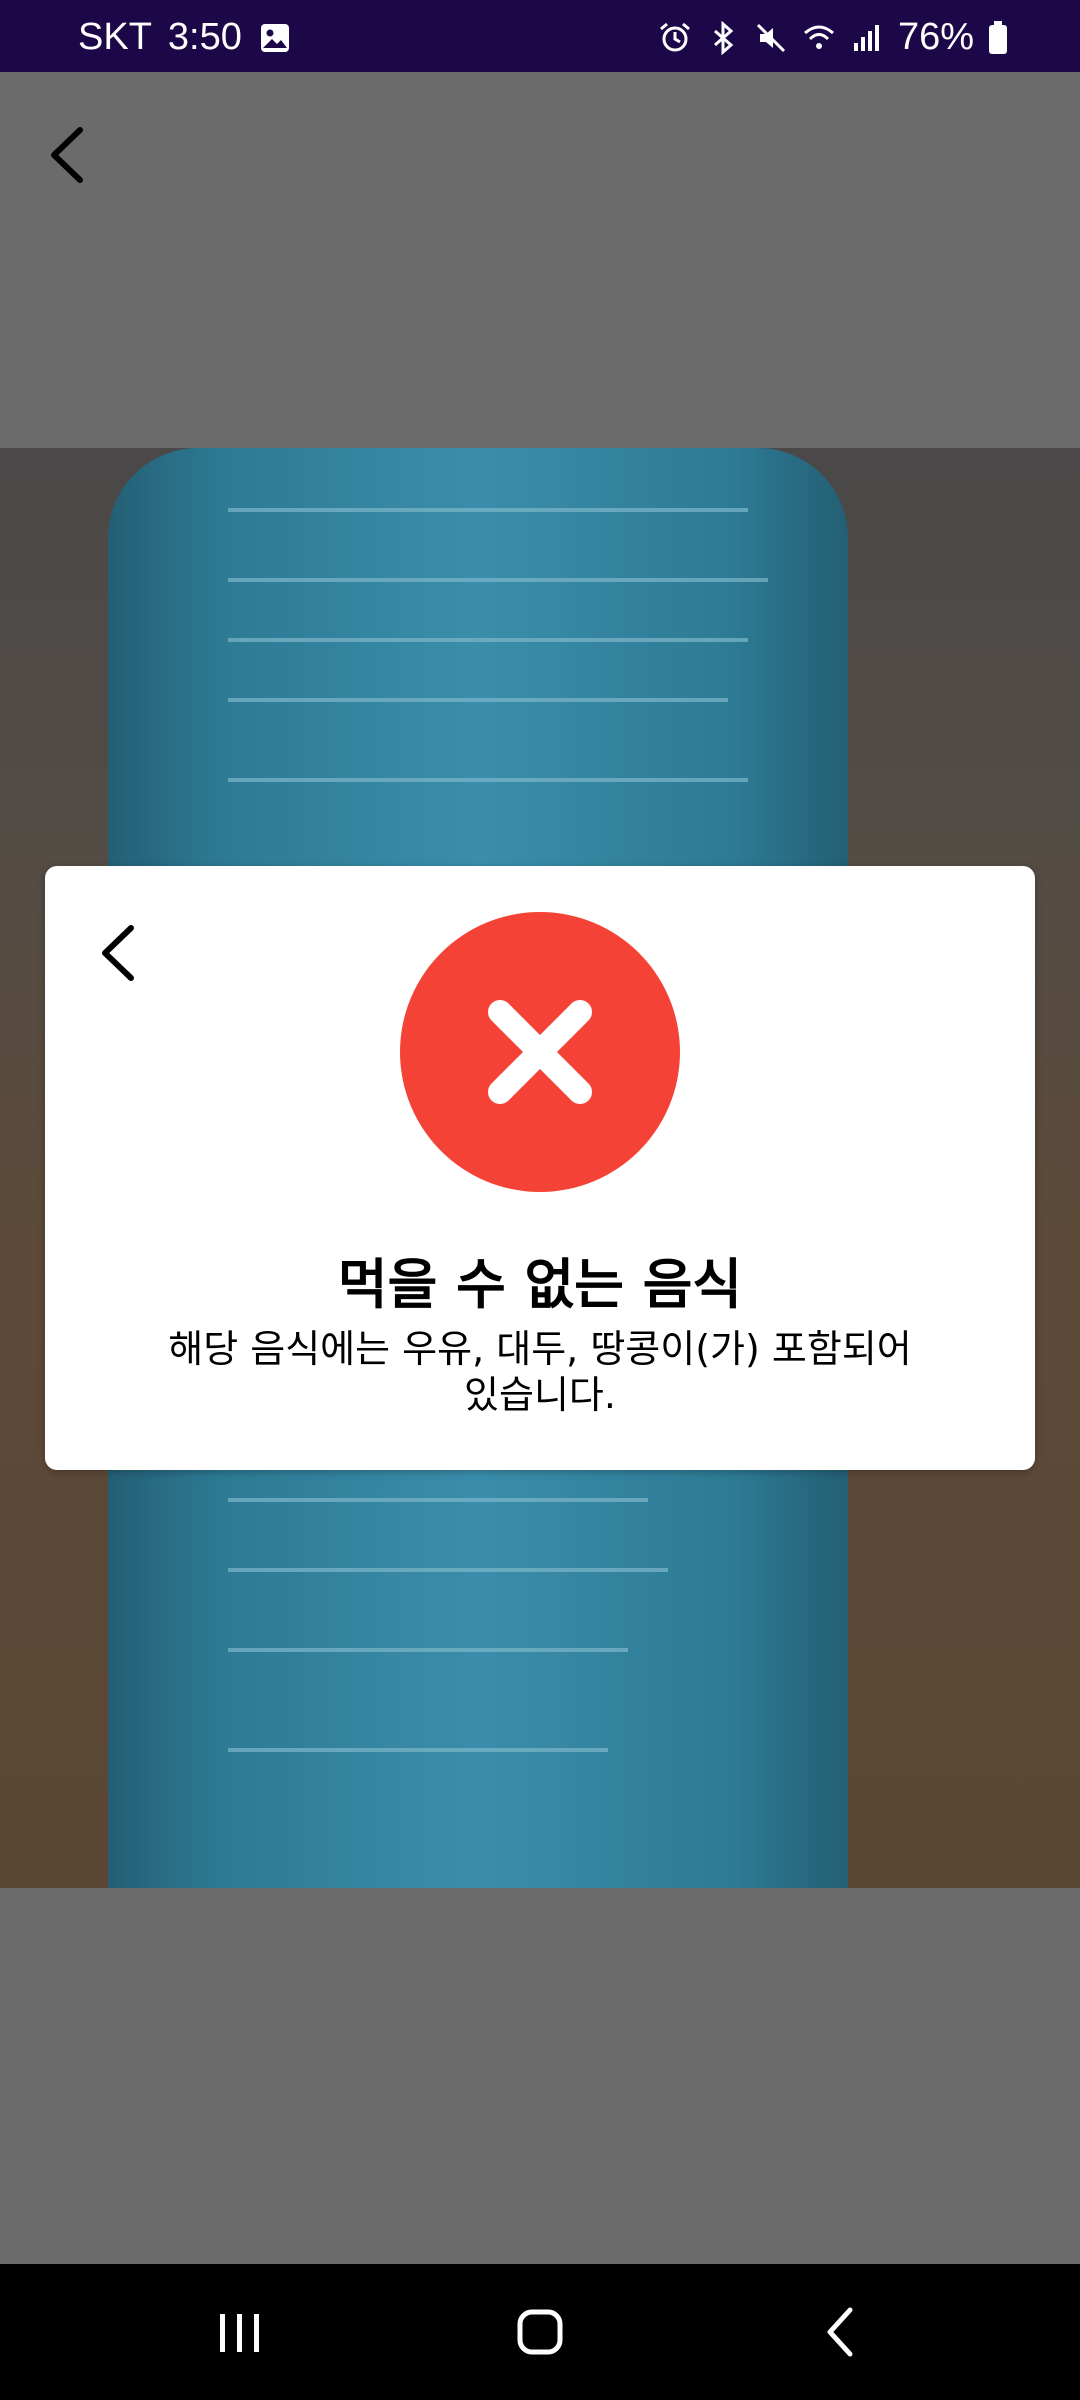 The image size is (1080, 2400). I want to click on nav-back-icon, so click(840, 2332).